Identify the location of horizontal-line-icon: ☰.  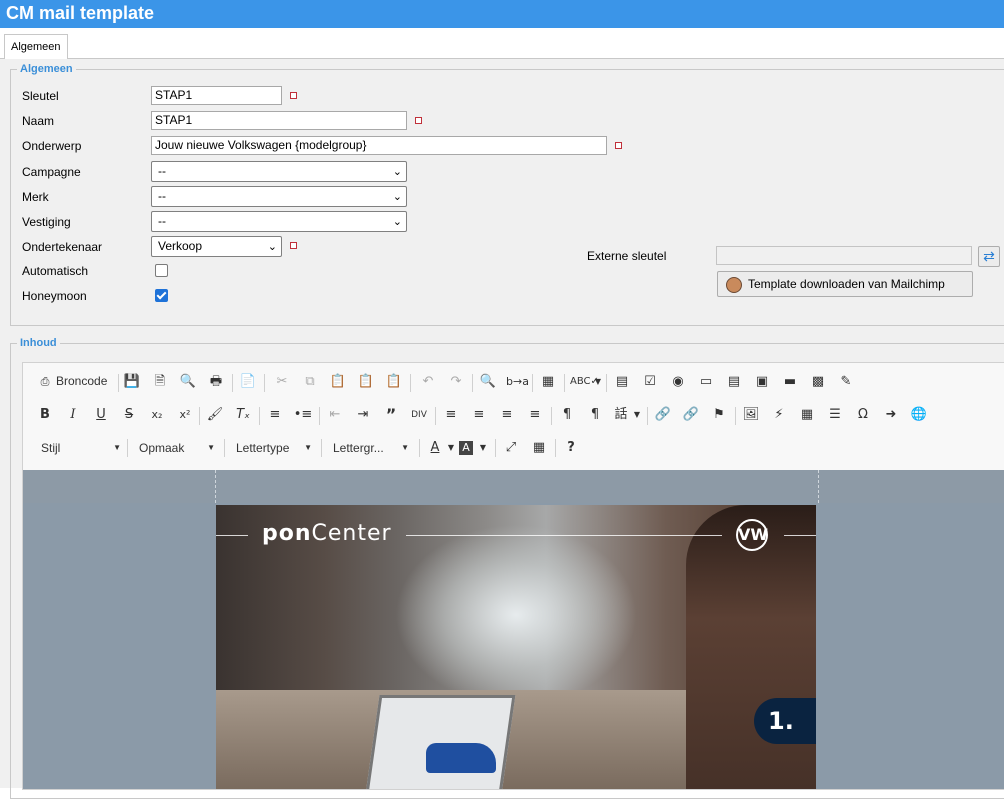
(835, 415).